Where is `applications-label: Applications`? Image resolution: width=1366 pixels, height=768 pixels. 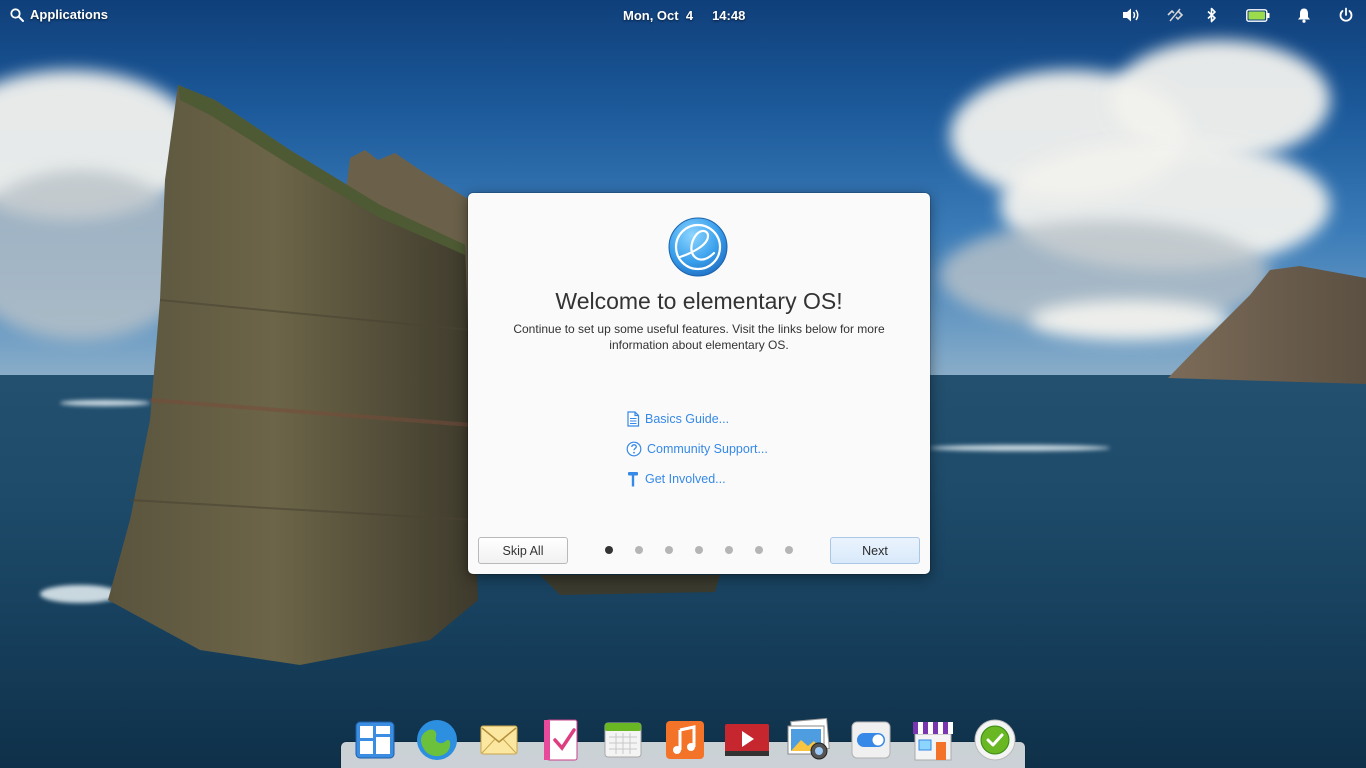
applications-label: Applications is located at coordinates (69, 14).